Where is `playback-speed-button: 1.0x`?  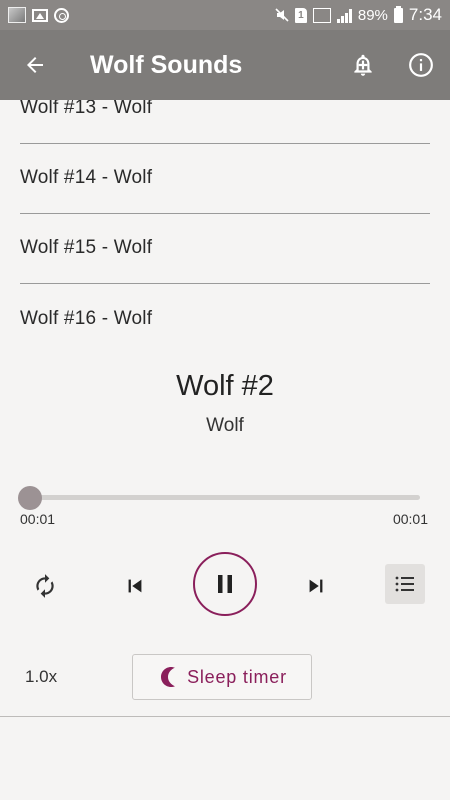 playback-speed-button: 1.0x is located at coordinates (41, 677).